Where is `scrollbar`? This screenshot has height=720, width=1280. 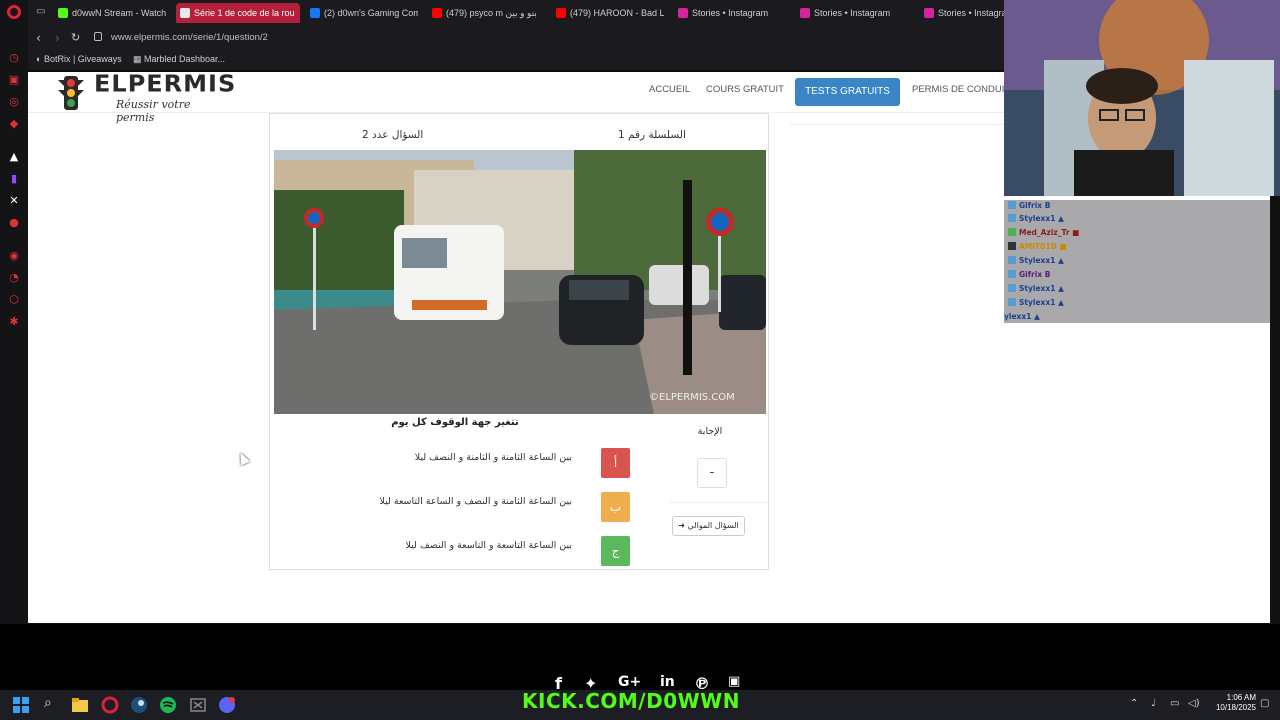 scrollbar is located at coordinates (1275, 411).